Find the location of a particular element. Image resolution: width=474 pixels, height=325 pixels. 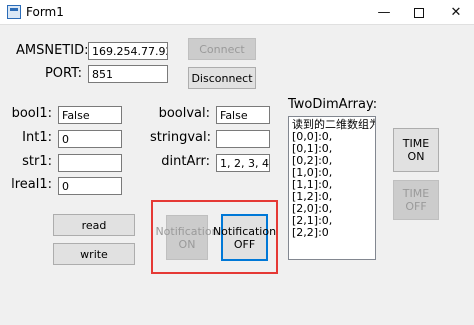

boolval-field: False is located at coordinates (243, 115).